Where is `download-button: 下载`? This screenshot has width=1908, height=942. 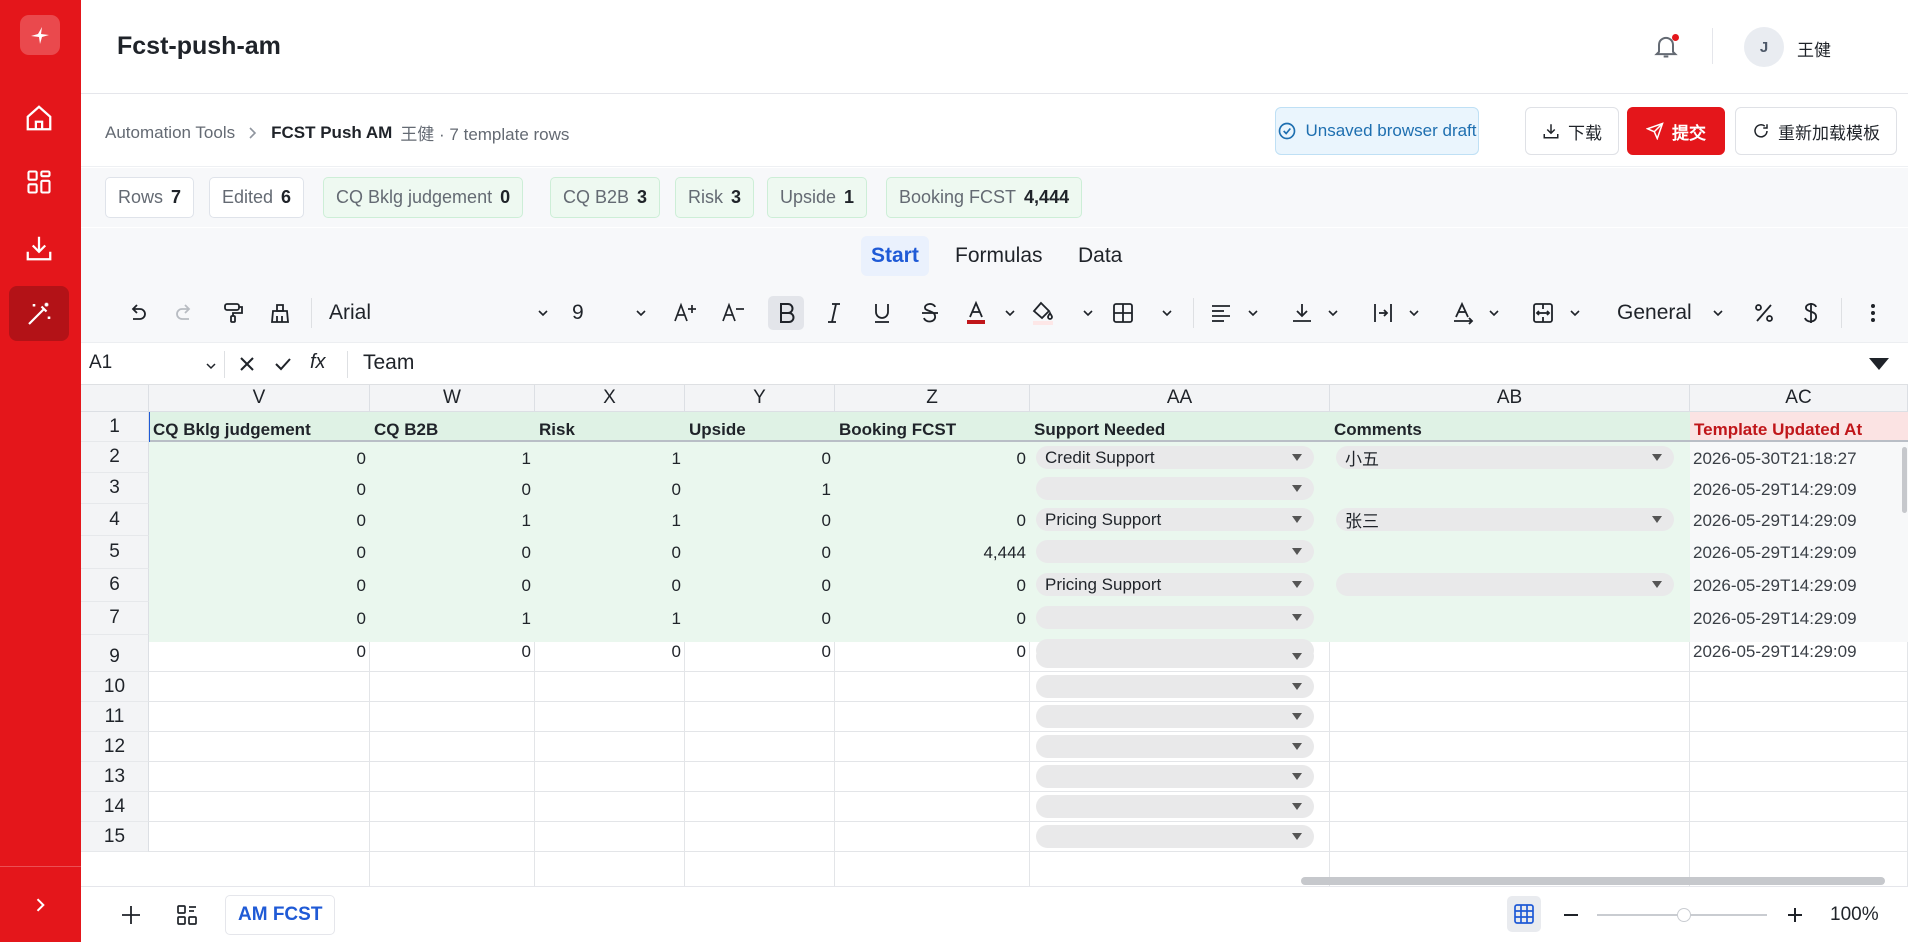 download-button: 下载 is located at coordinates (1572, 131).